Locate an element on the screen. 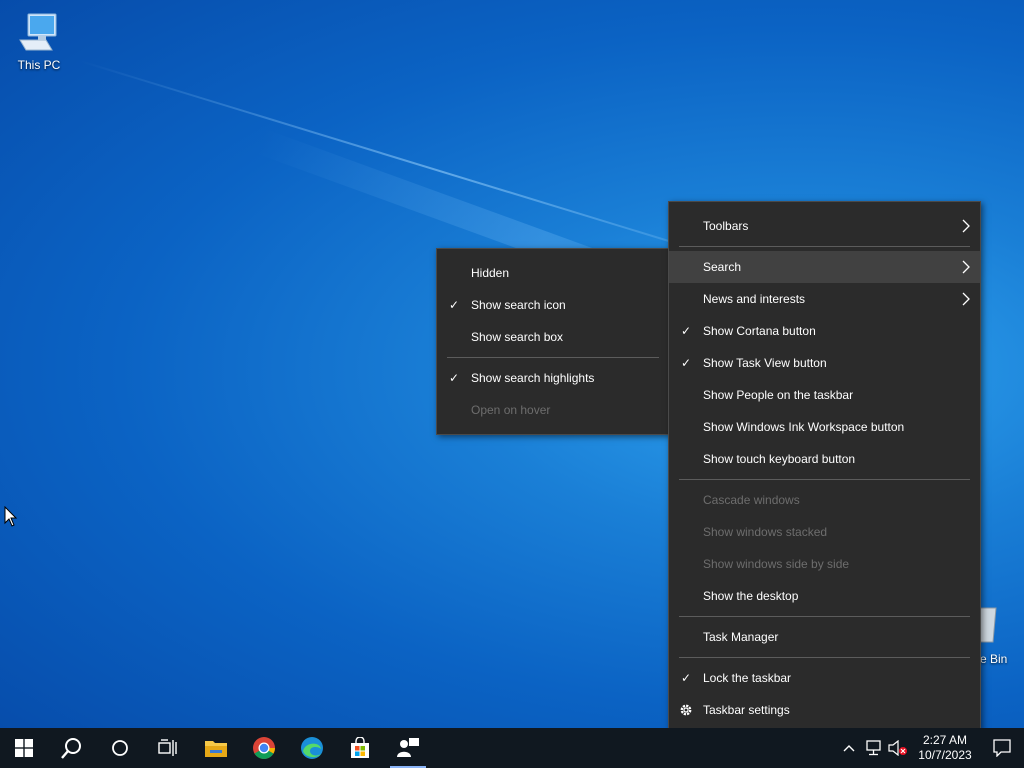 The height and width of the screenshot is (768, 1024). menu-item-show-search-box: Show search box is located at coordinates (553, 337).